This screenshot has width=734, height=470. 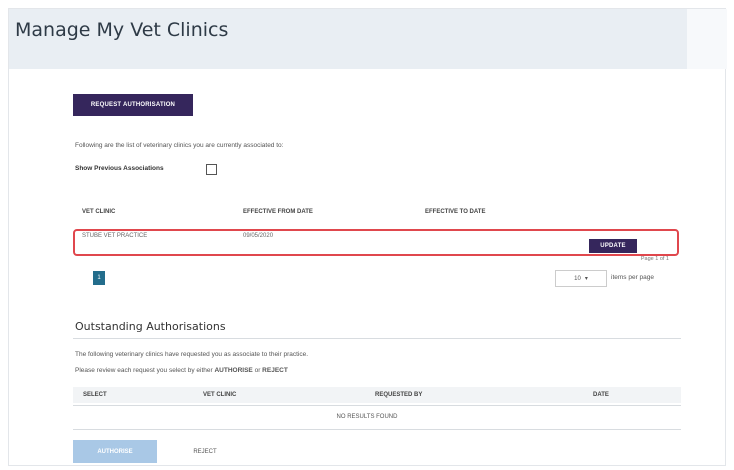 I want to click on col-outstanding-clinic: VET CLINIC, so click(x=219, y=395).